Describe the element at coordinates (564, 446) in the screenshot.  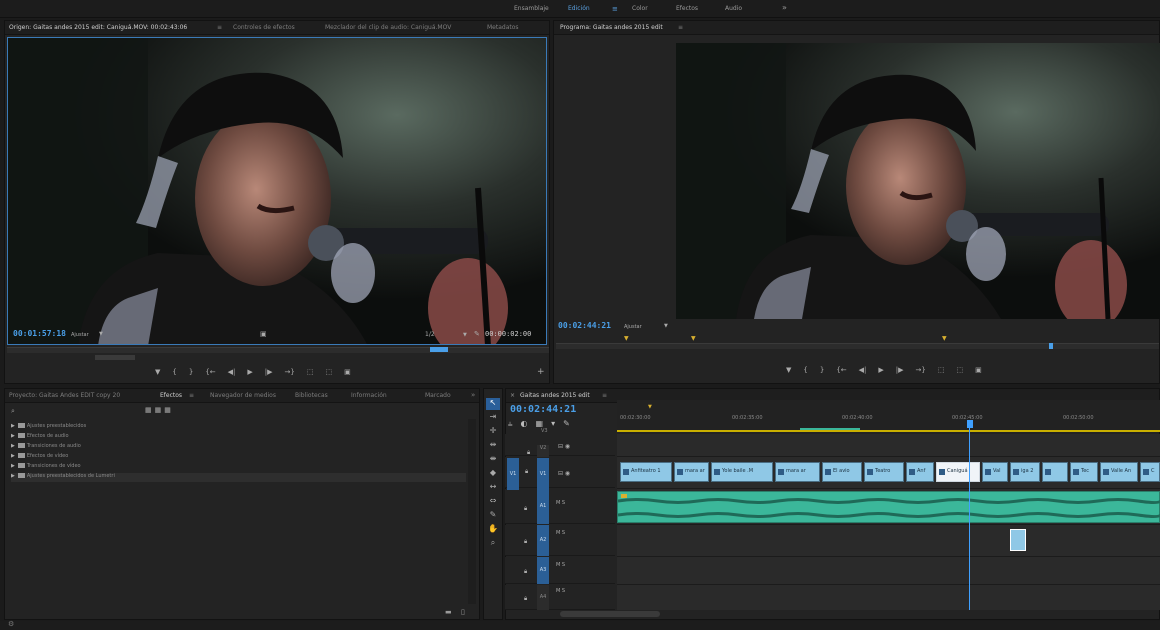
I see `sync-lock-icon: ⊟ ◉` at that location.